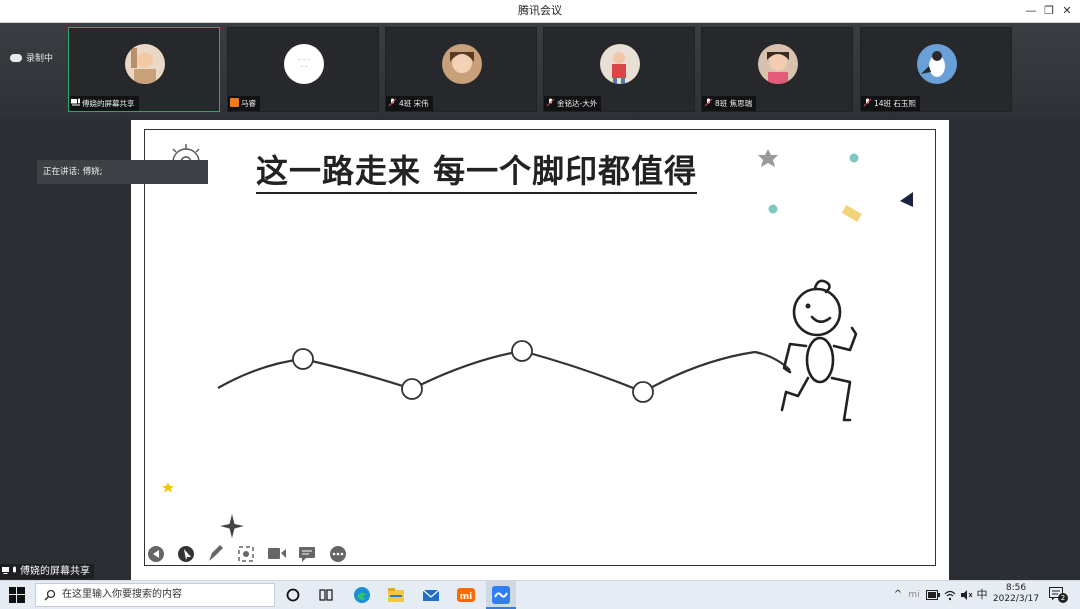 The image size is (1080, 609). I want to click on search-icon, so click(50, 595).